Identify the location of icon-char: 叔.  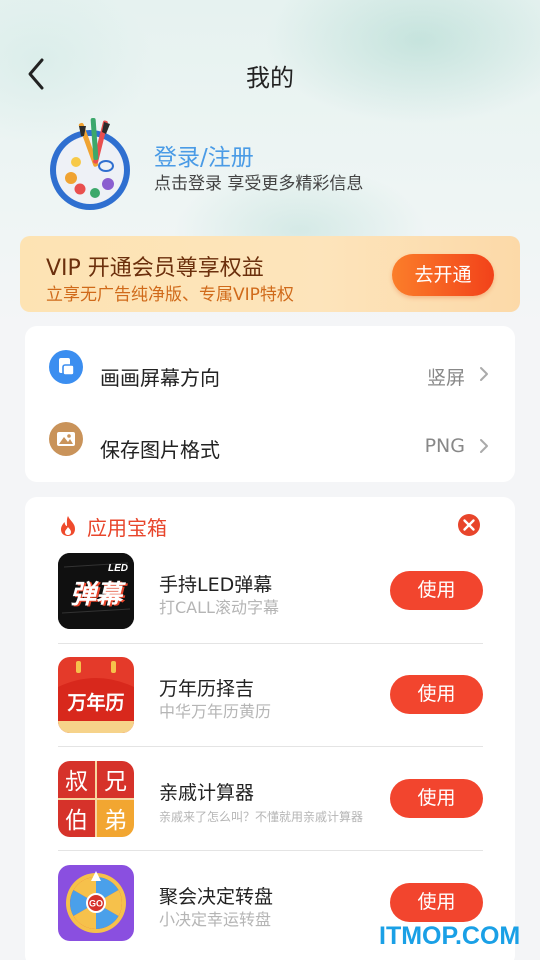
(76, 782).